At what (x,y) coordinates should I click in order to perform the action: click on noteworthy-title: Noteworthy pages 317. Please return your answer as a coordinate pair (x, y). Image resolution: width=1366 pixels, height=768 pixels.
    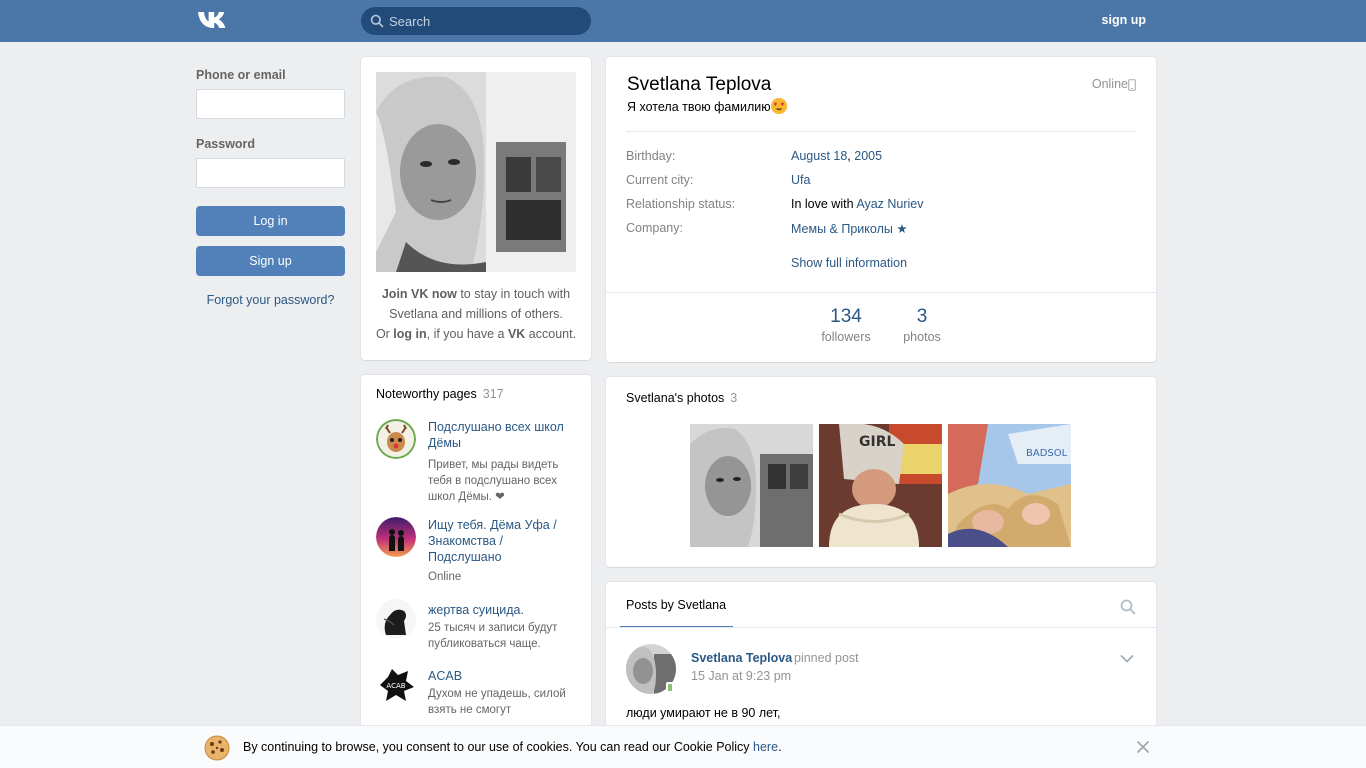
    Looking at the image, I should click on (440, 394).